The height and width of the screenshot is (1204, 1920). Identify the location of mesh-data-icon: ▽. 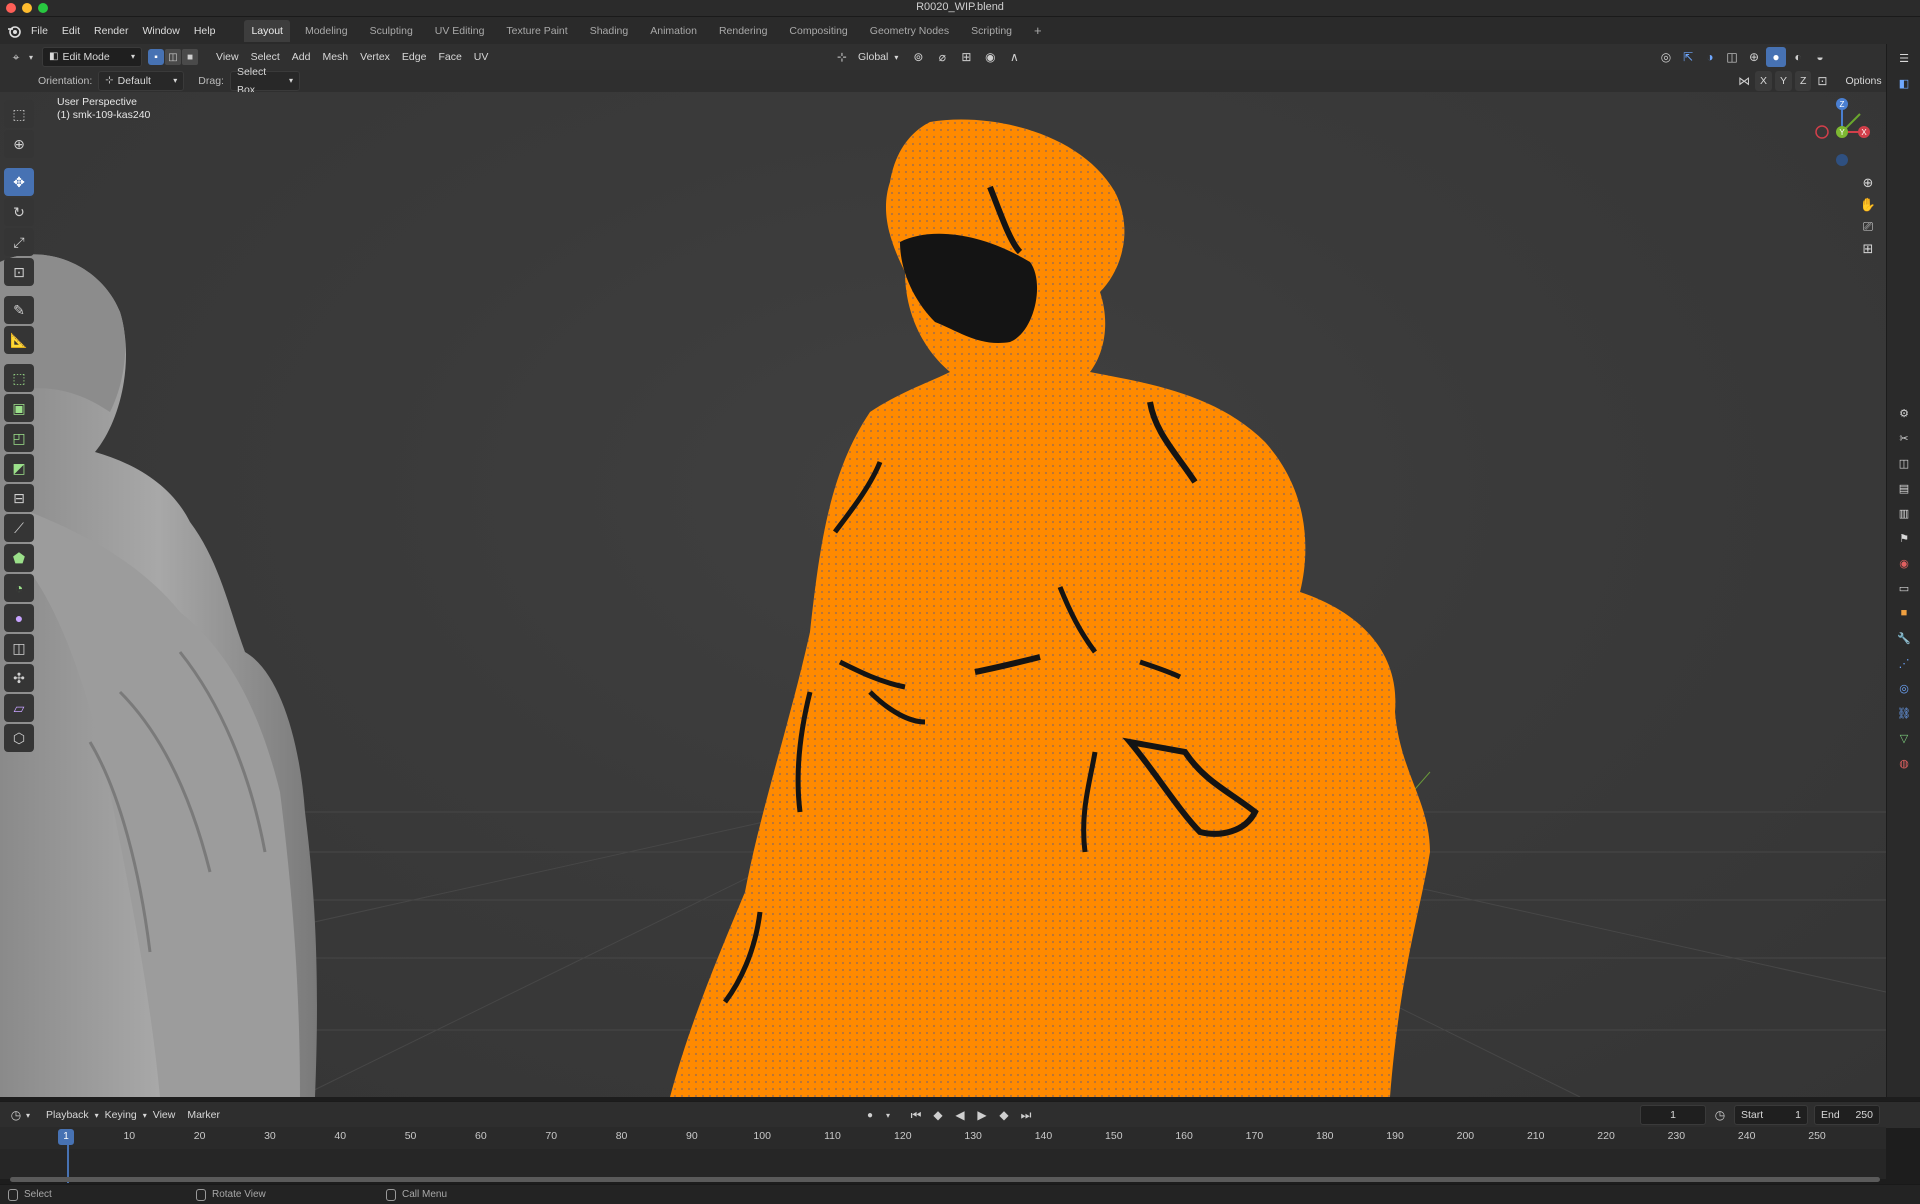
(1904, 738).